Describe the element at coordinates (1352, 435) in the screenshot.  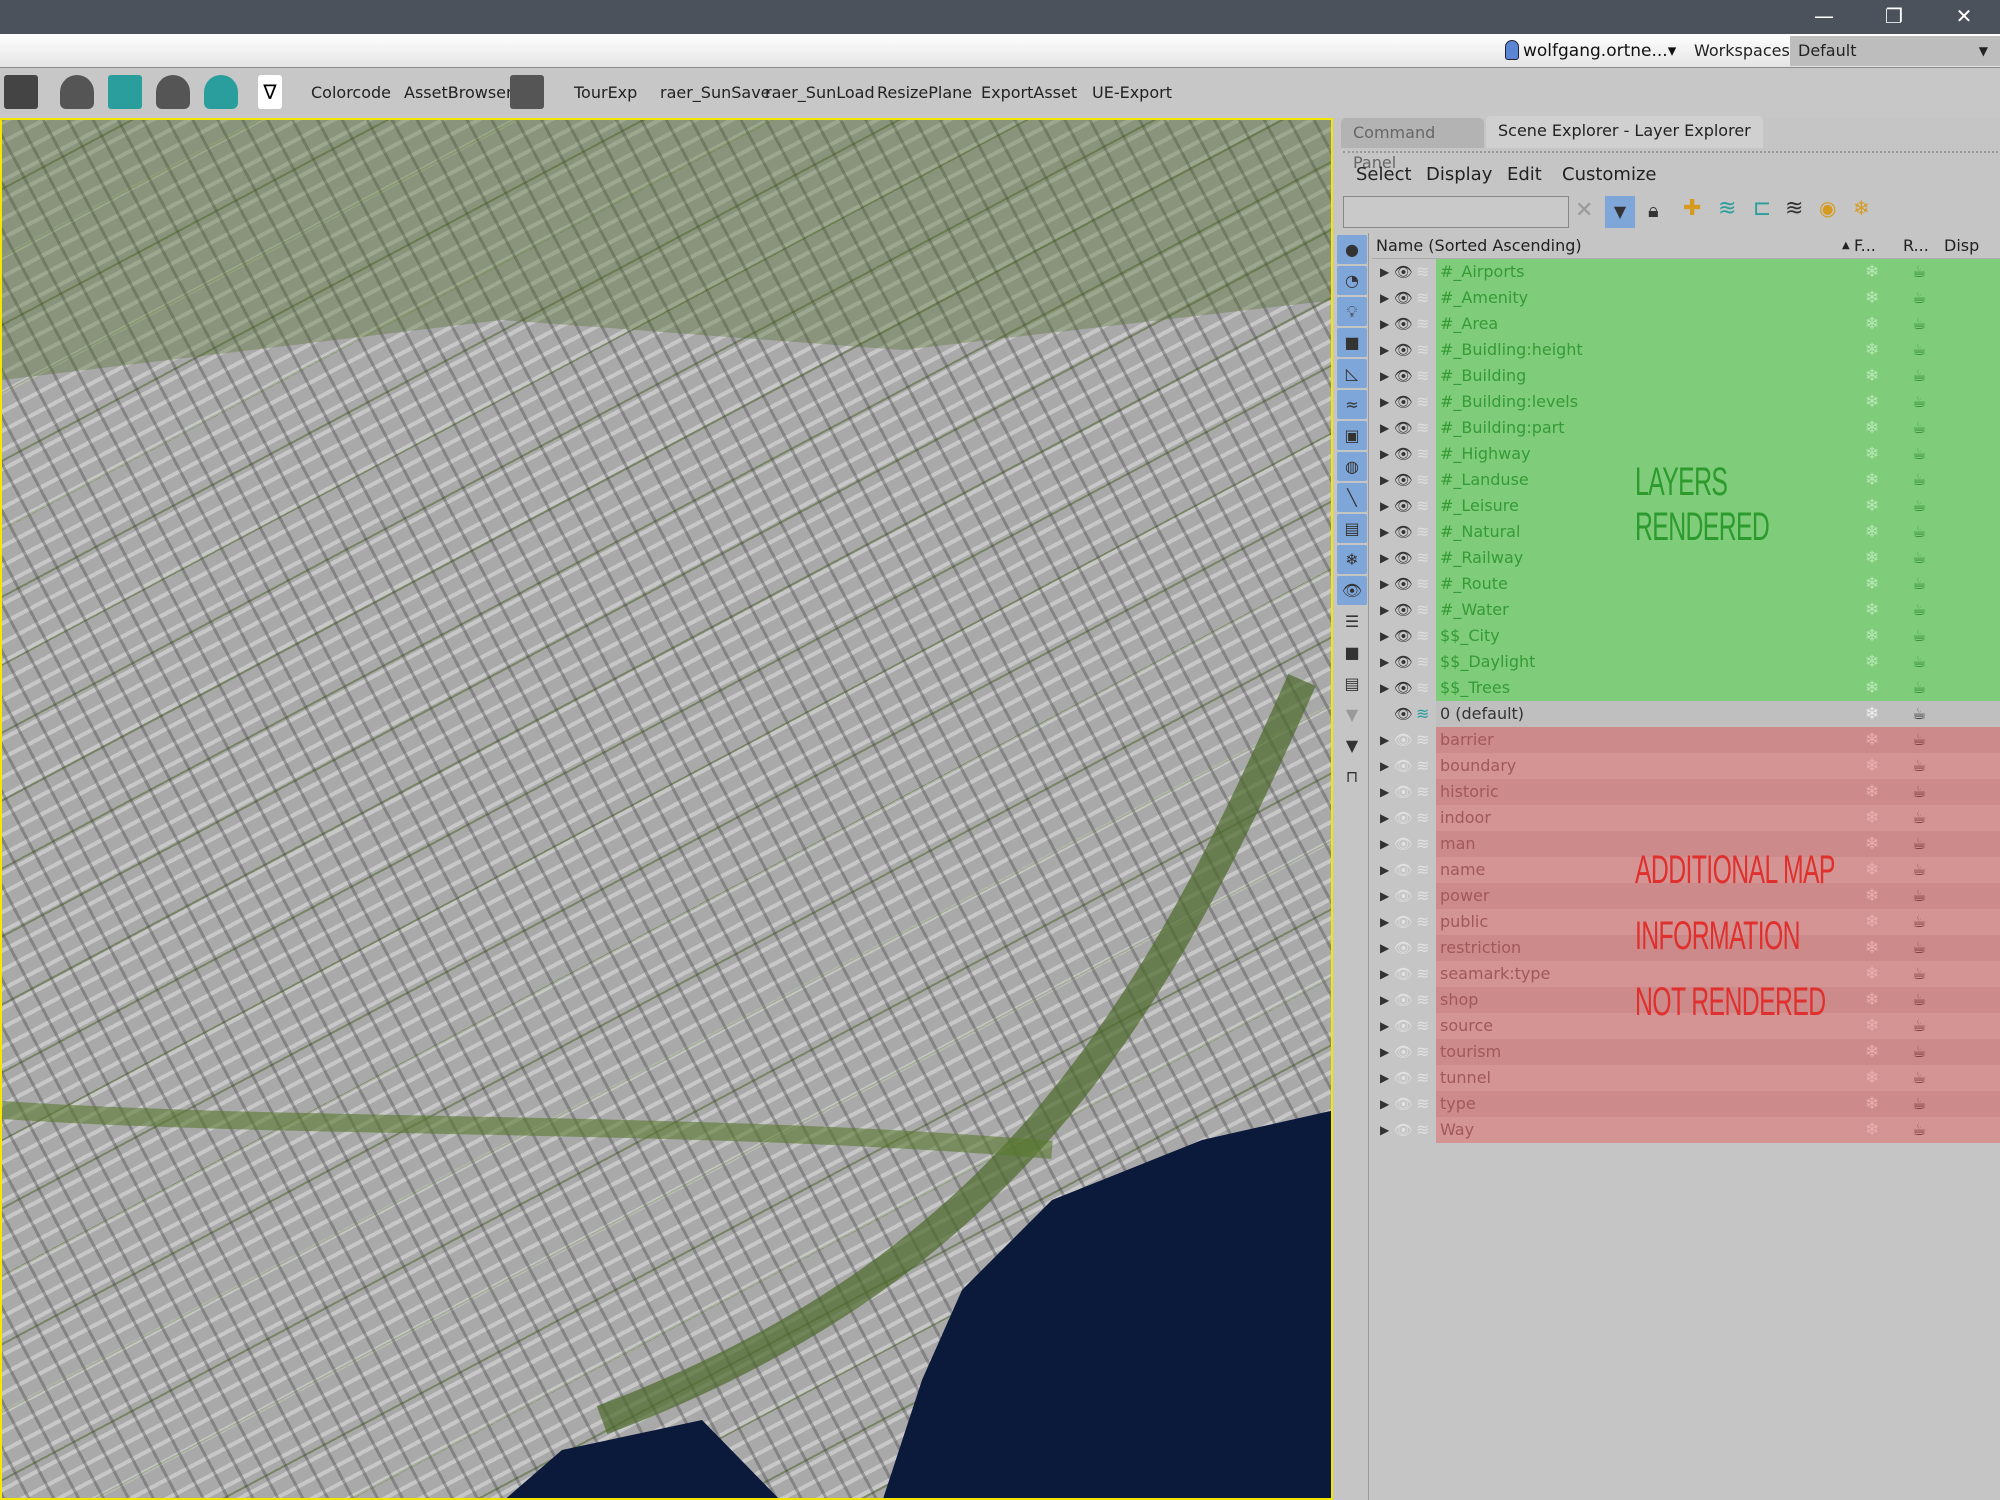
I see `groups-filter-icon: ▣` at that location.